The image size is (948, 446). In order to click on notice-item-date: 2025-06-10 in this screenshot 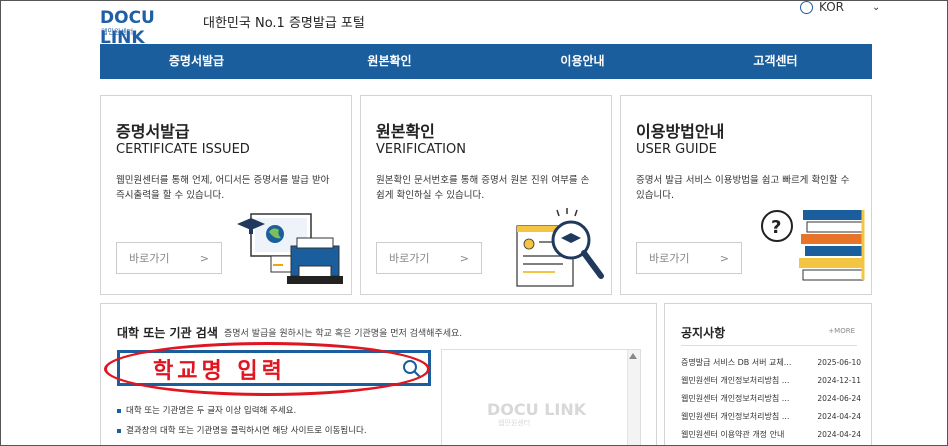, I will do `click(839, 362)`.